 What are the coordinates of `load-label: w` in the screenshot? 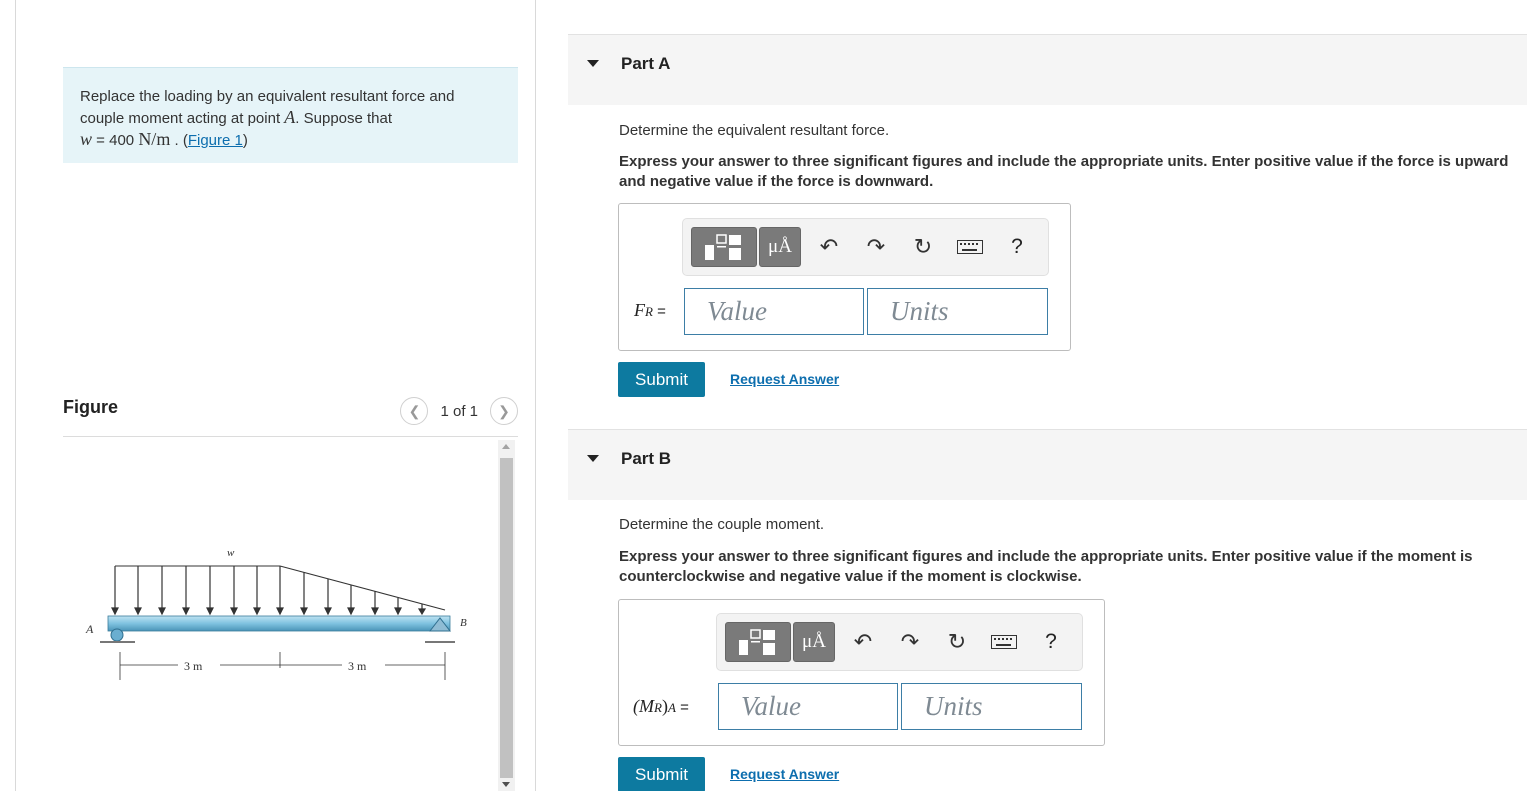 It's located at (231, 553).